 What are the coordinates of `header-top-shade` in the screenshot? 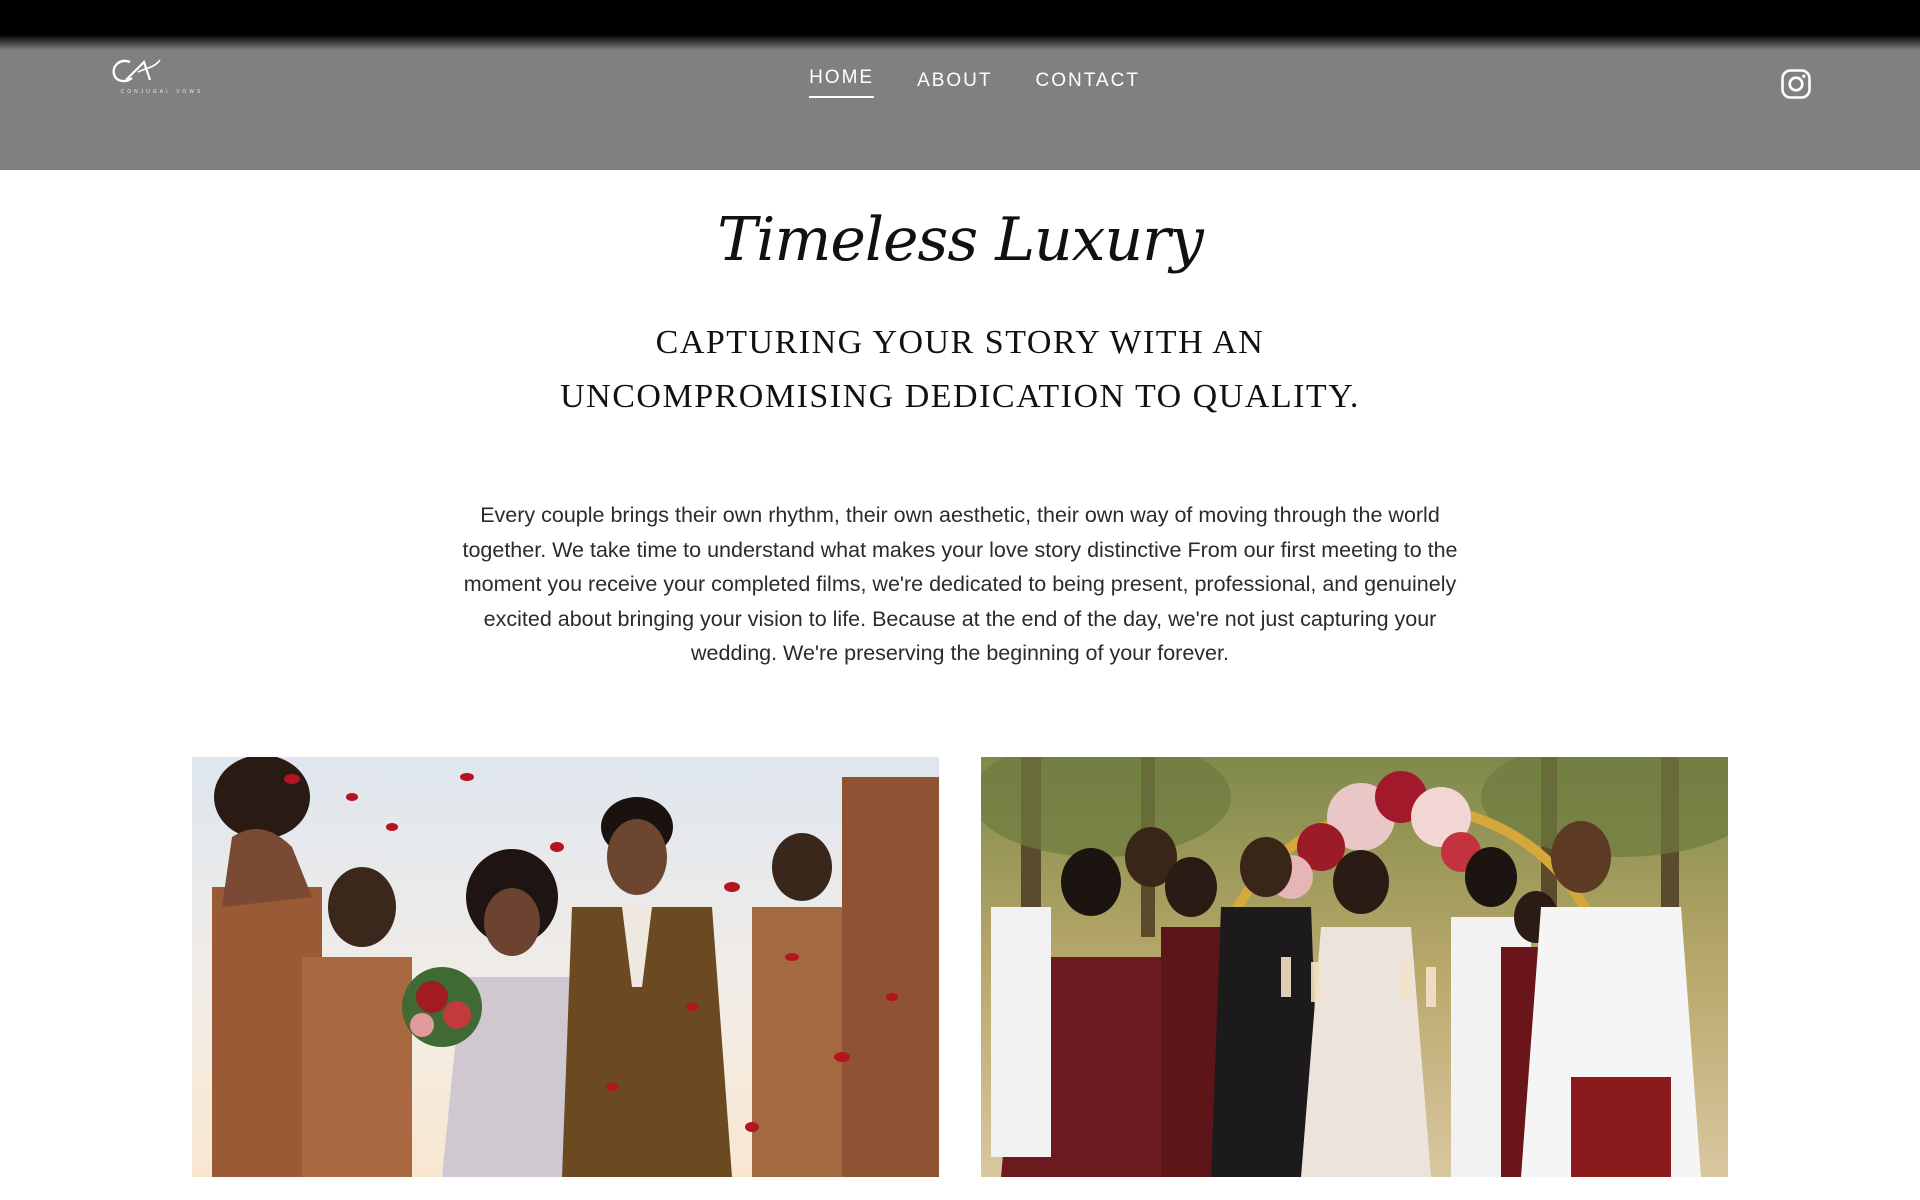 It's located at (960, 25).